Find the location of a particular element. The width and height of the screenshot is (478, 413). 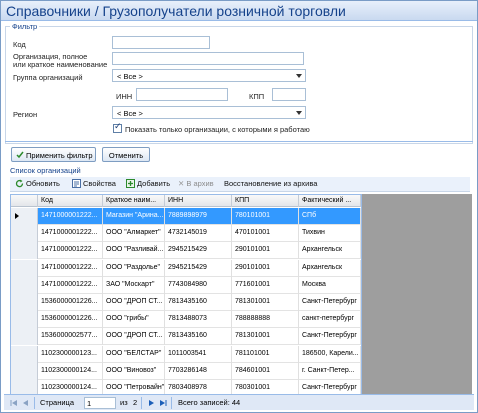

restore-label: Восстановление из архива is located at coordinates (271, 183).